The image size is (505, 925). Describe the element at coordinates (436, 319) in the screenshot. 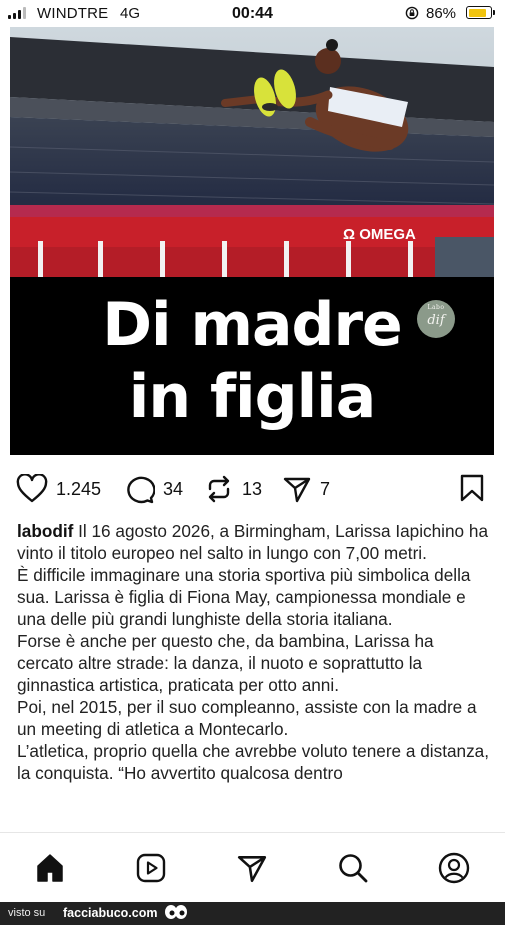

I see `labodif-logo: Labo dif` at that location.